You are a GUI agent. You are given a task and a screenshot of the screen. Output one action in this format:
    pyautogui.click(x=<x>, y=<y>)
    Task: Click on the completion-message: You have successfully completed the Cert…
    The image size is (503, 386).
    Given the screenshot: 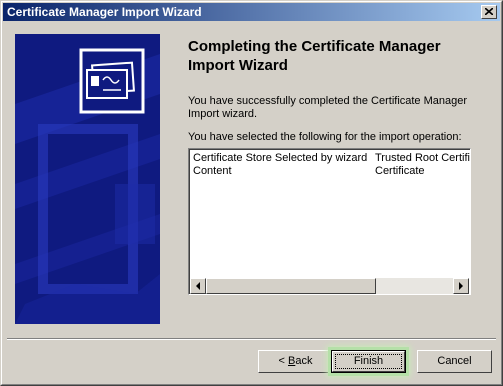 What is the action you would take?
    pyautogui.click(x=328, y=107)
    